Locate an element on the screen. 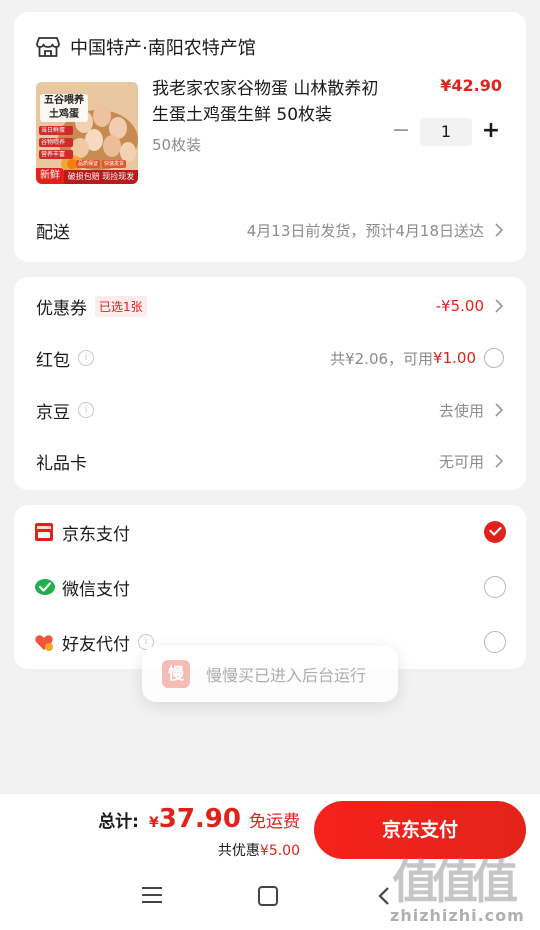 The width and height of the screenshot is (540, 930). image-side-tag: 营养丰富 is located at coordinates (56, 154).